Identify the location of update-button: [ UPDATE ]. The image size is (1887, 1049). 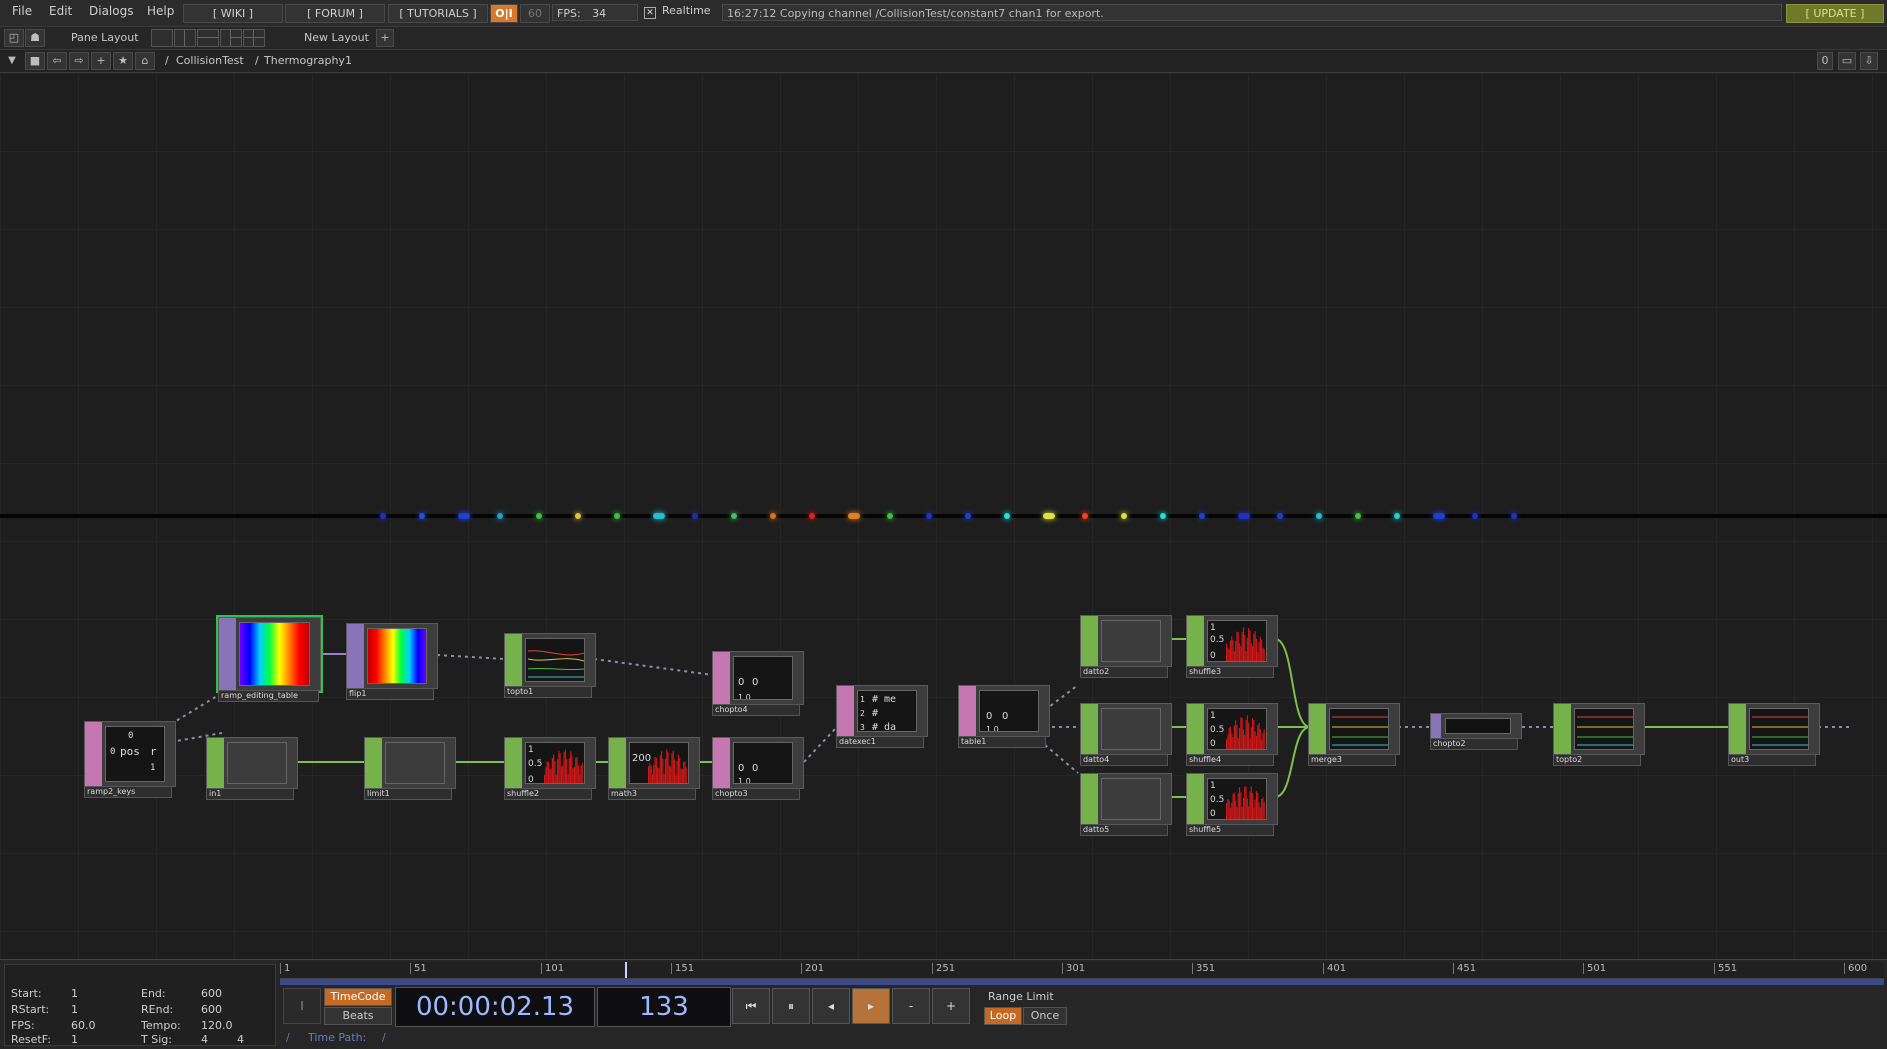
(1835, 13).